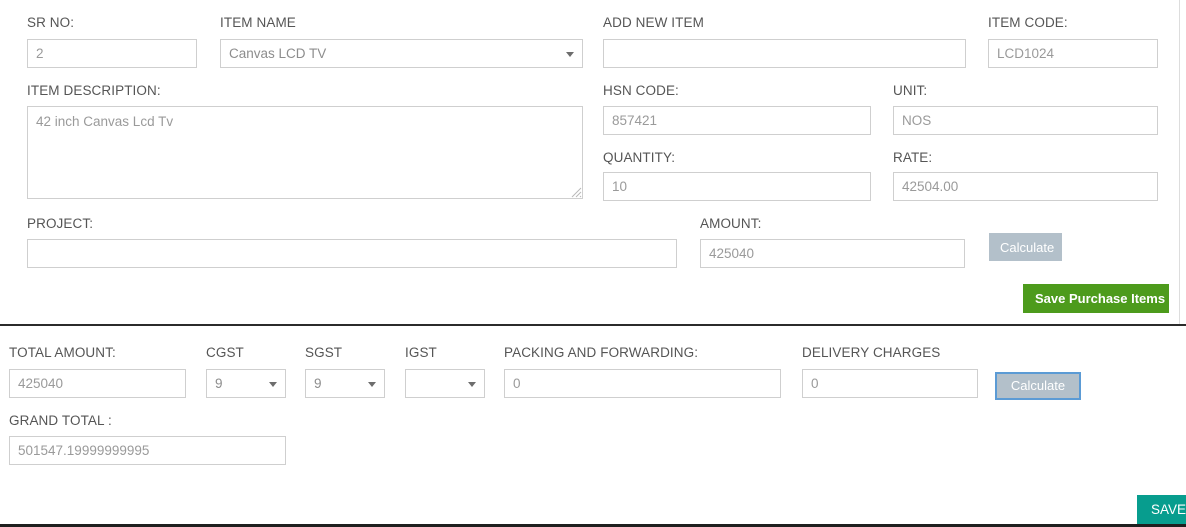 This screenshot has width=1186, height=527. What do you see at coordinates (97, 383) in the screenshot?
I see `total-amount-input: 425040` at bounding box center [97, 383].